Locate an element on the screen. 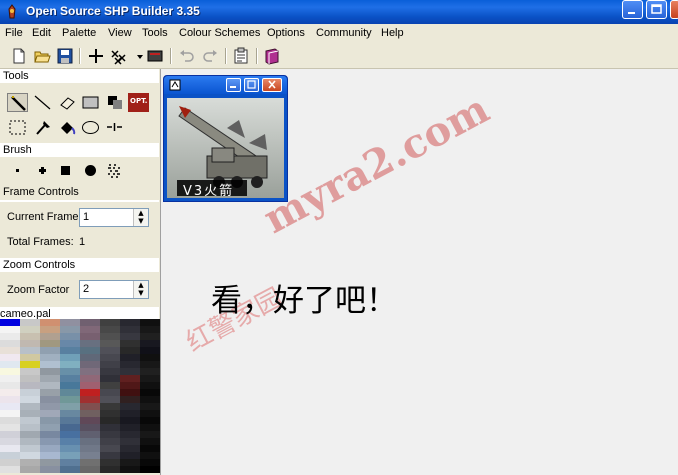  selection-tool is located at coordinates (17, 127).